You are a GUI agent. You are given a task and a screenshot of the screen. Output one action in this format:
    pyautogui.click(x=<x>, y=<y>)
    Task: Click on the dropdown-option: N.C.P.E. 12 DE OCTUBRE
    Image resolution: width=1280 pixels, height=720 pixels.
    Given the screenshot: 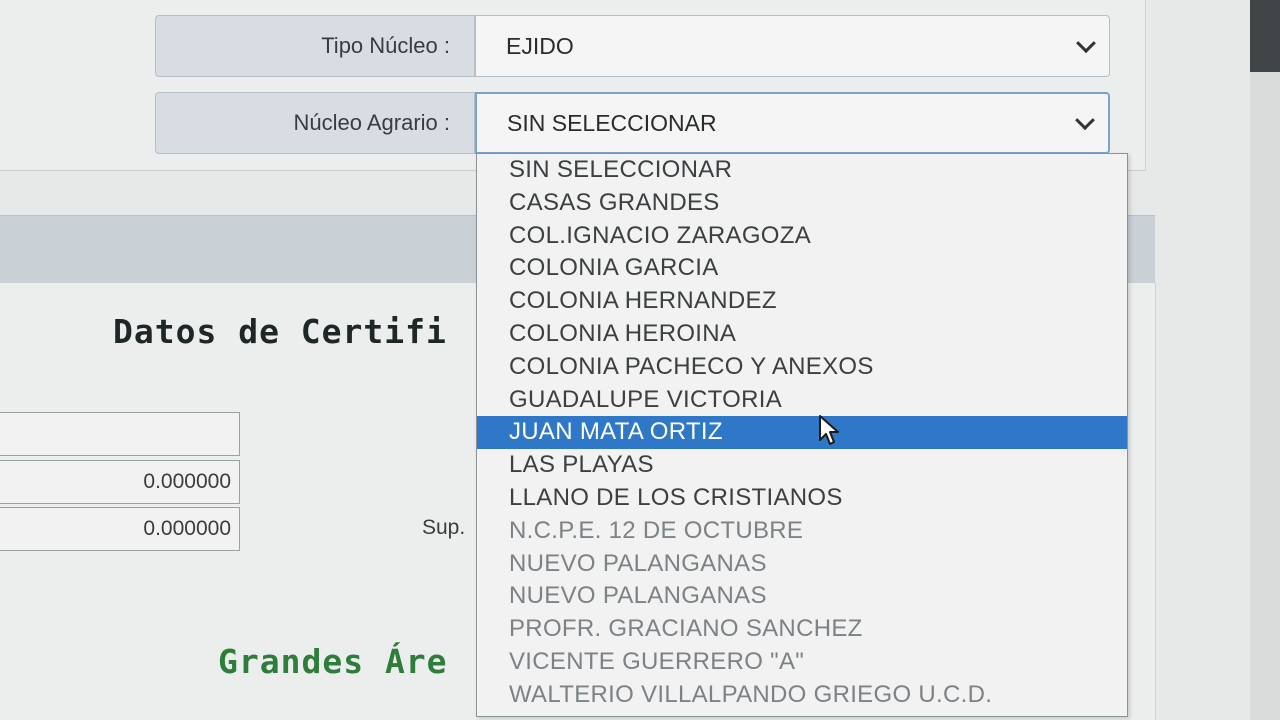 What is the action you would take?
    pyautogui.click(x=802, y=531)
    